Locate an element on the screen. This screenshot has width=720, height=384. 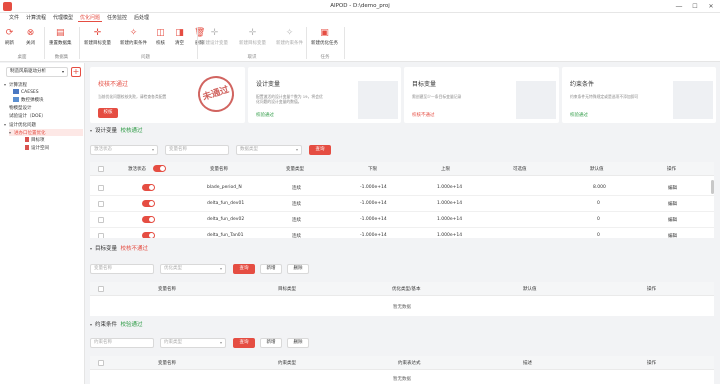
menu-task-monitor: 任务监控 is located at coordinates (117, 18).